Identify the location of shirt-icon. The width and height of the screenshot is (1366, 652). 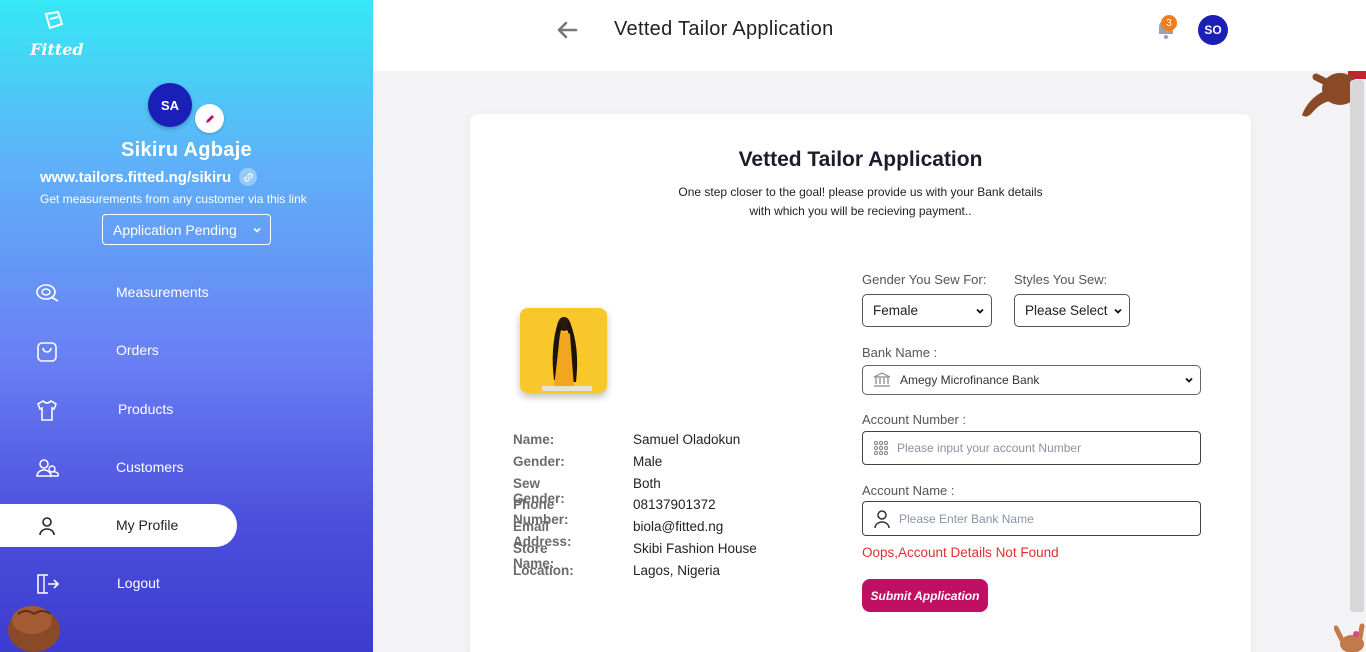
(47, 410).